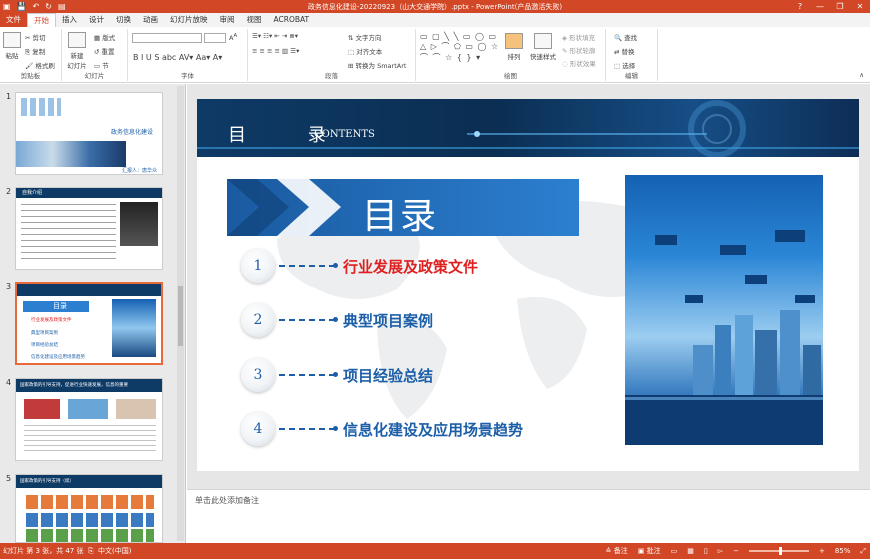 This screenshot has width=870, height=559. Describe the element at coordinates (227, 20) in the screenshot. I see `tab-review: 审阅` at that location.